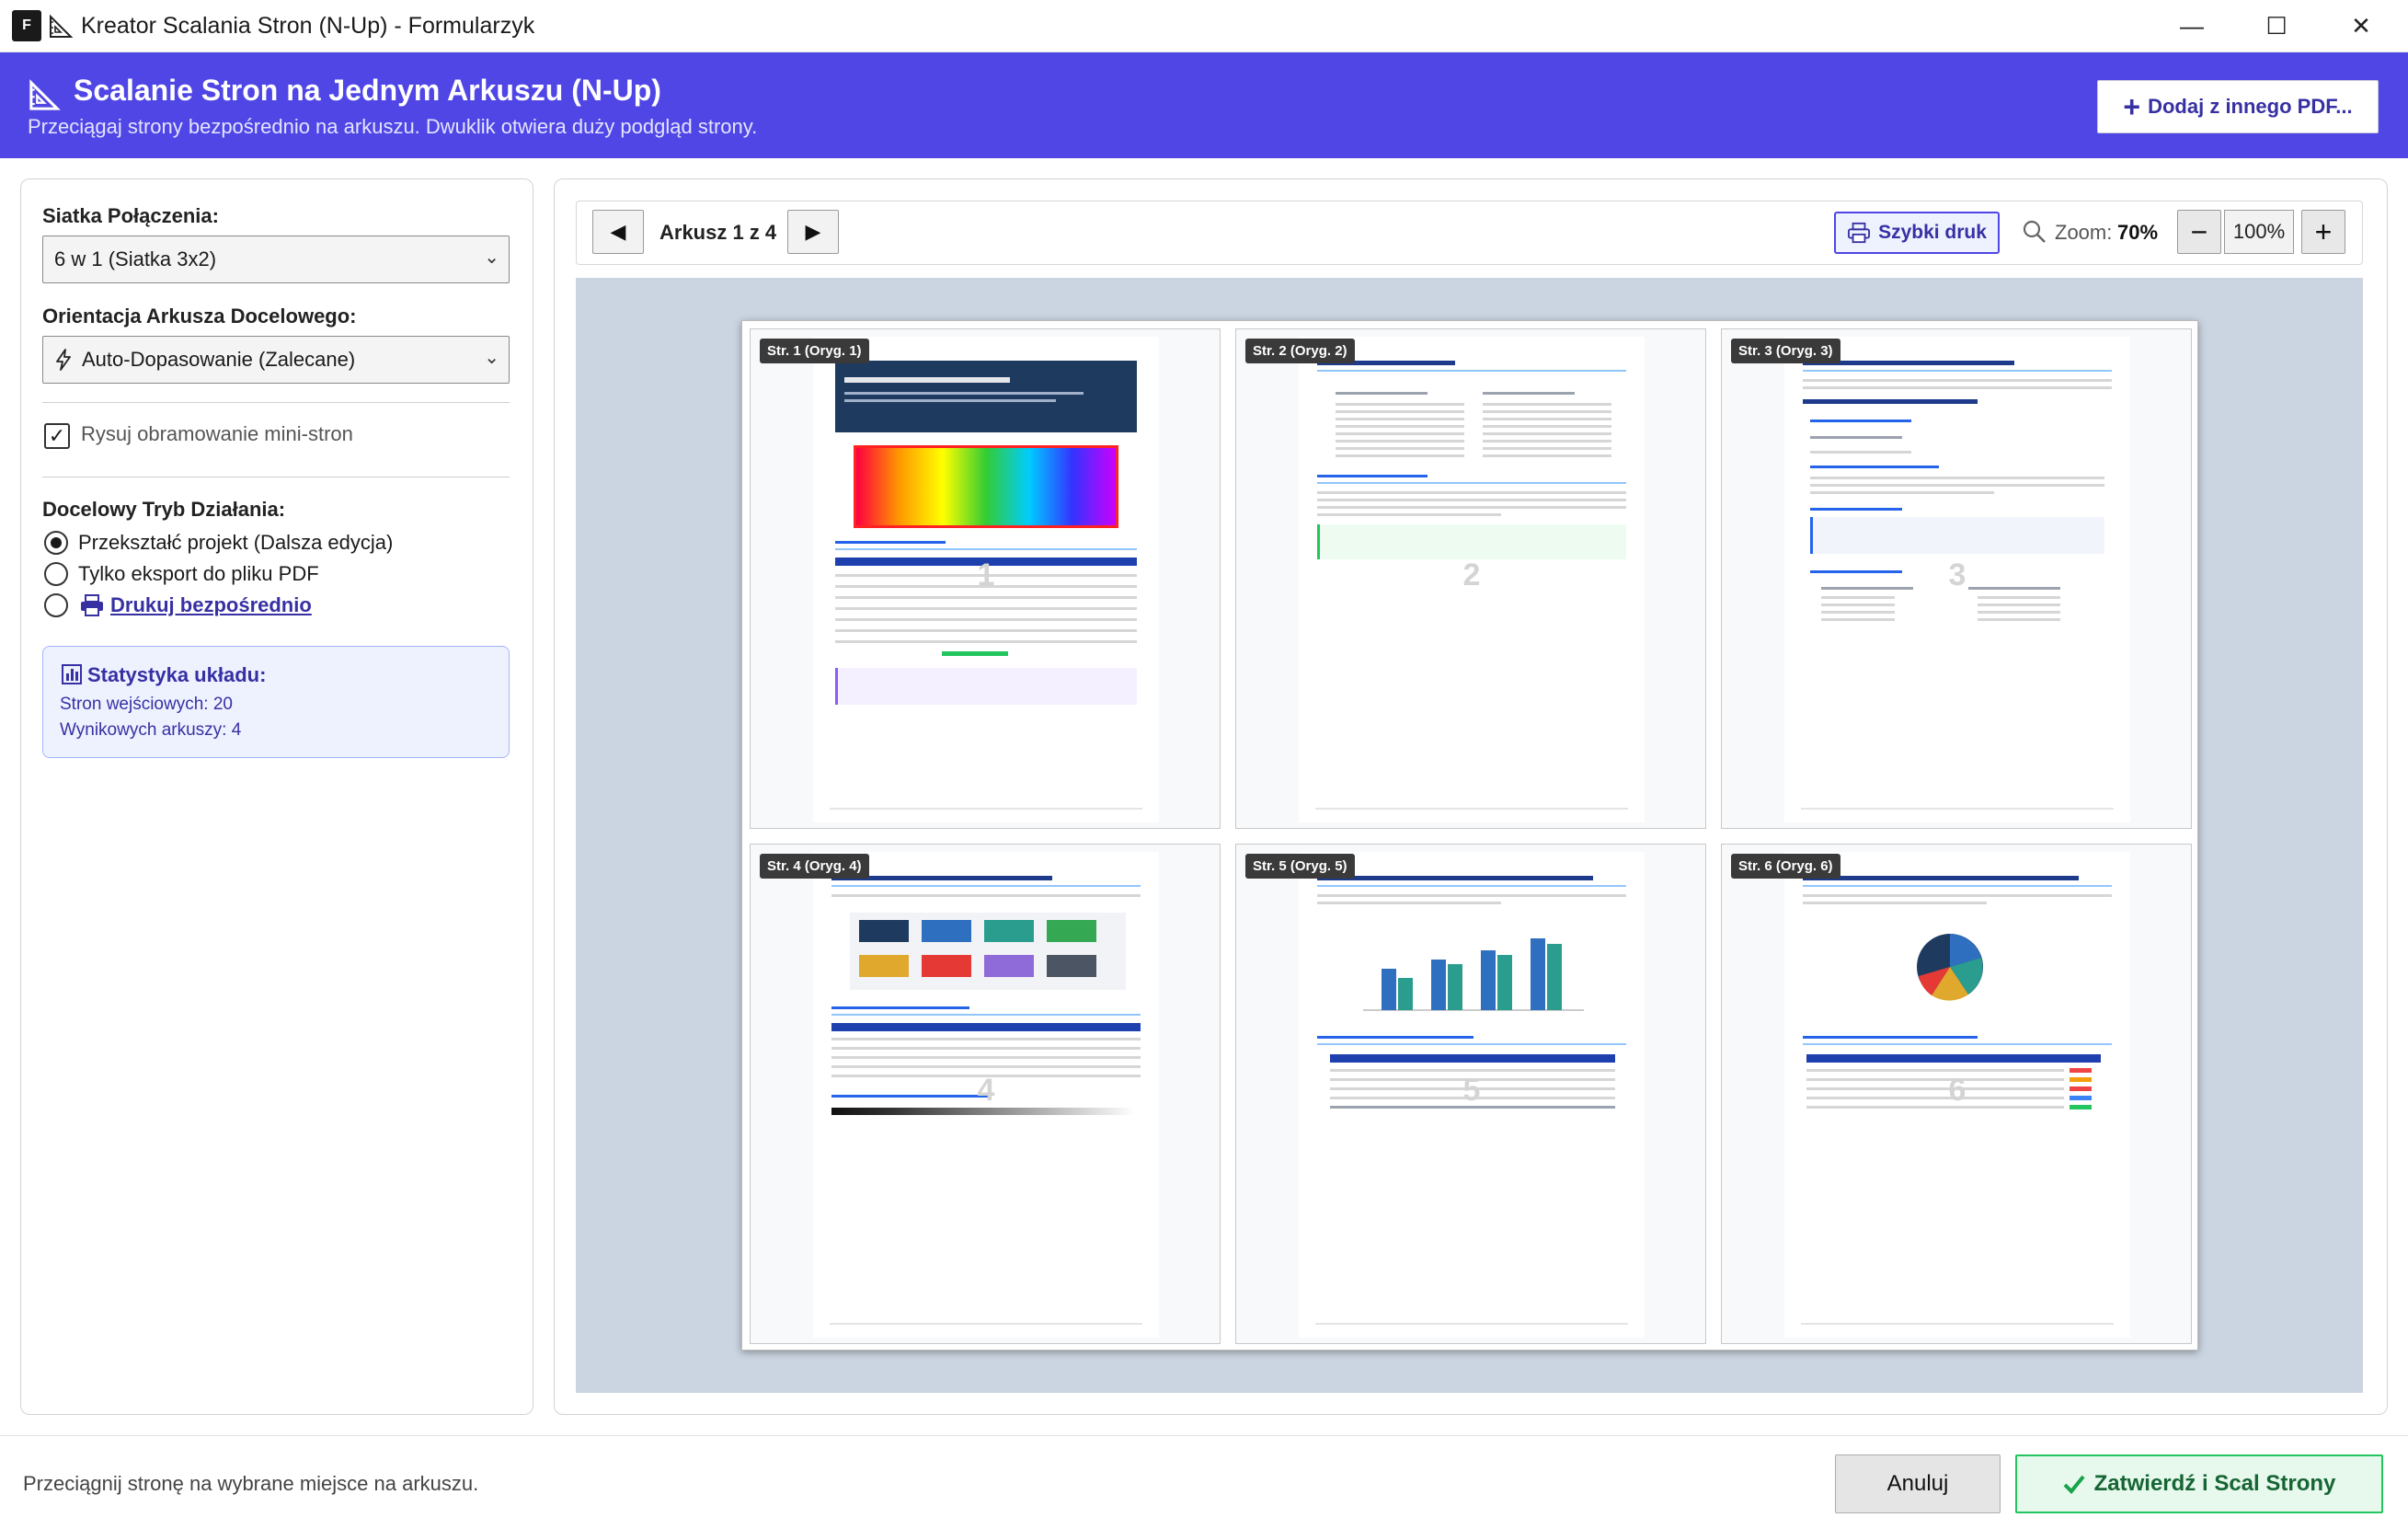 The width and height of the screenshot is (2408, 1529). I want to click on mode-print-label: Drukuj bezpośrednio, so click(211, 605).